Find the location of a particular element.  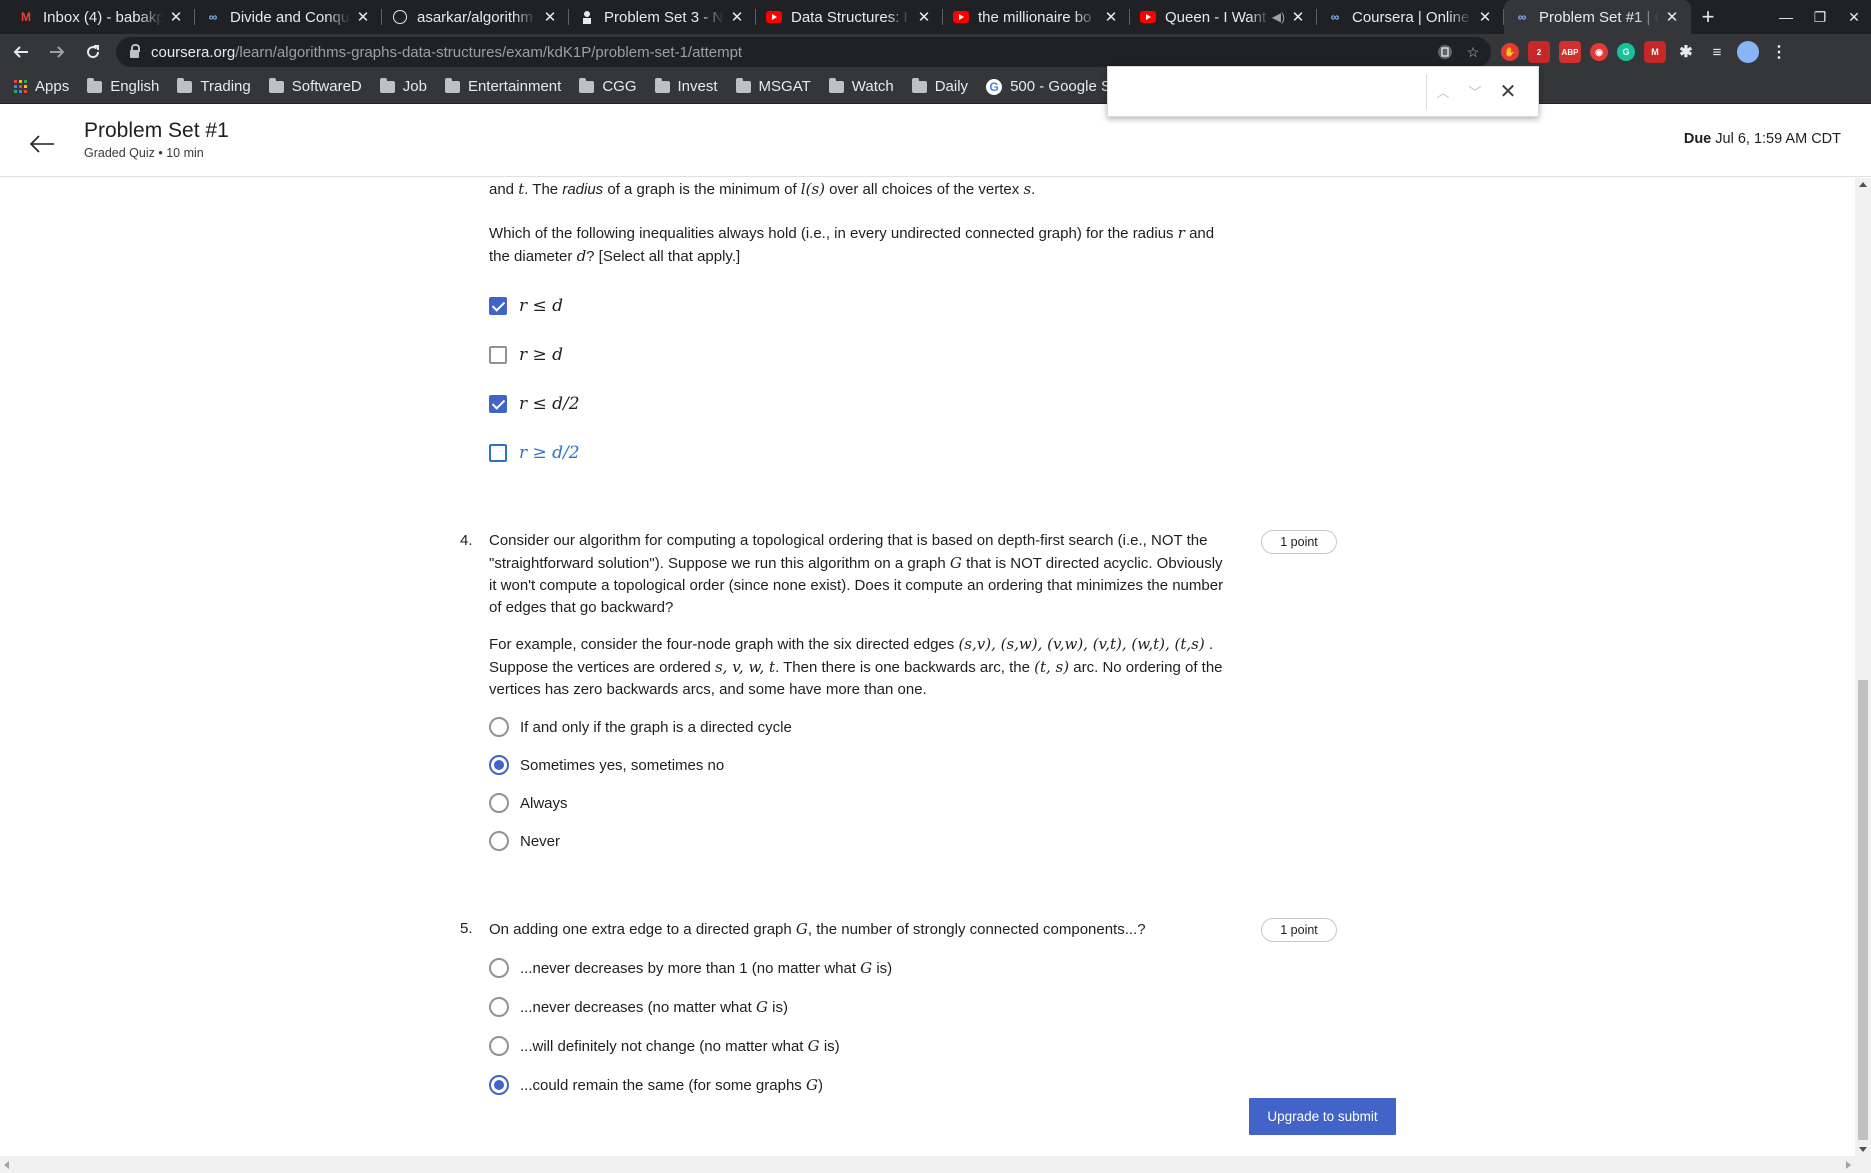

page-action-icon is located at coordinates (1445, 52).